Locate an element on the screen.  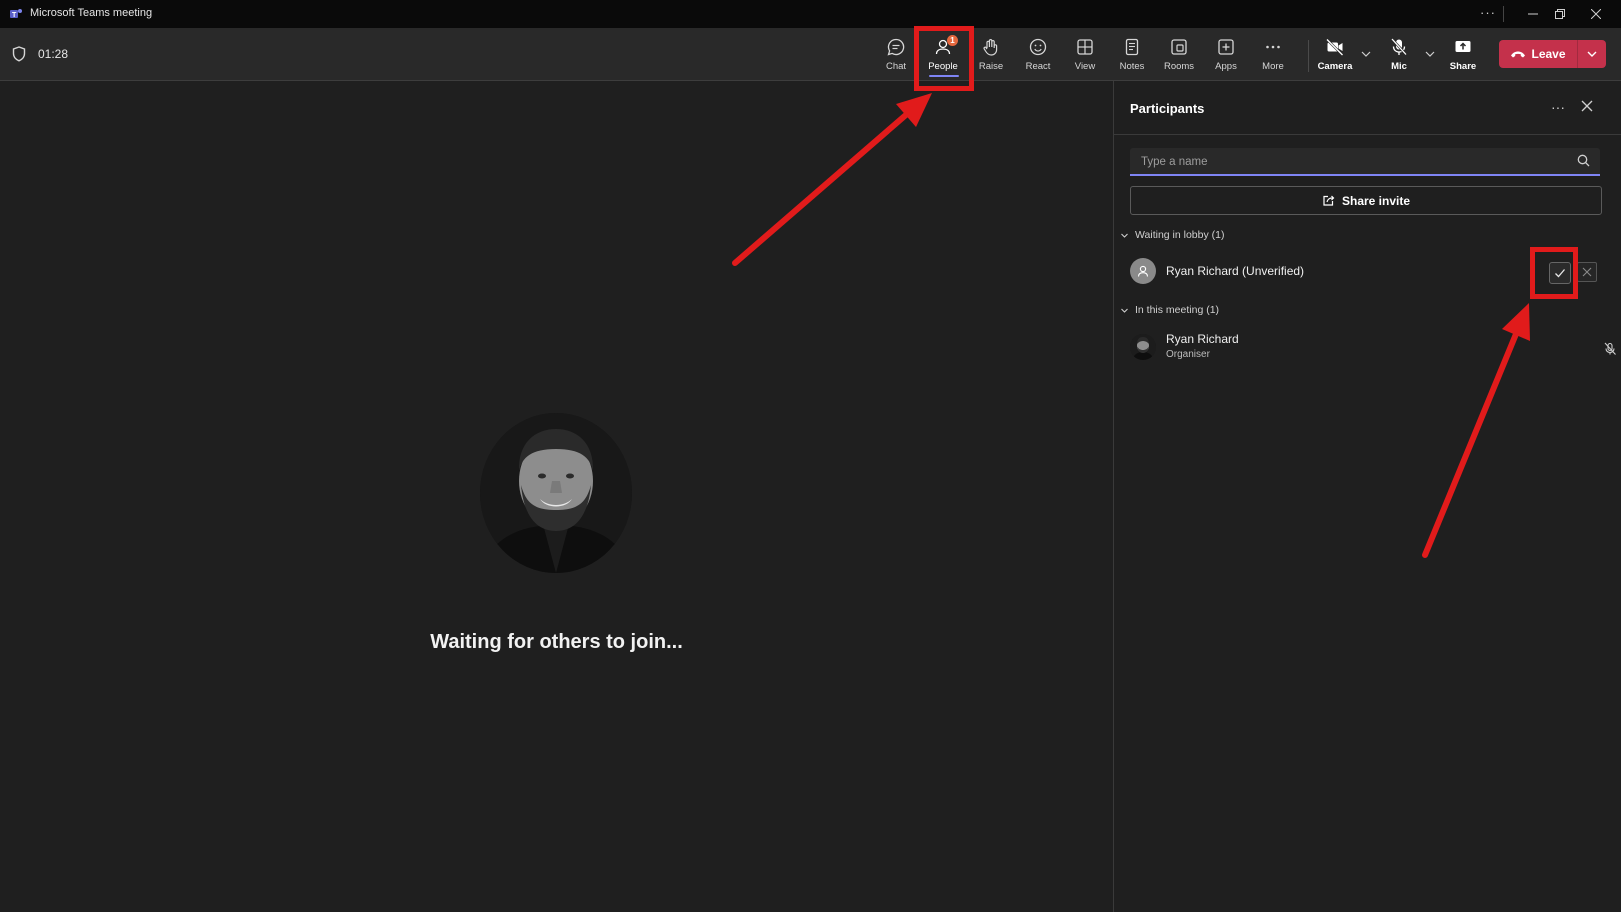
lobby-section-header: Waiting in lobby (1) is located at coordinates (1172, 235).